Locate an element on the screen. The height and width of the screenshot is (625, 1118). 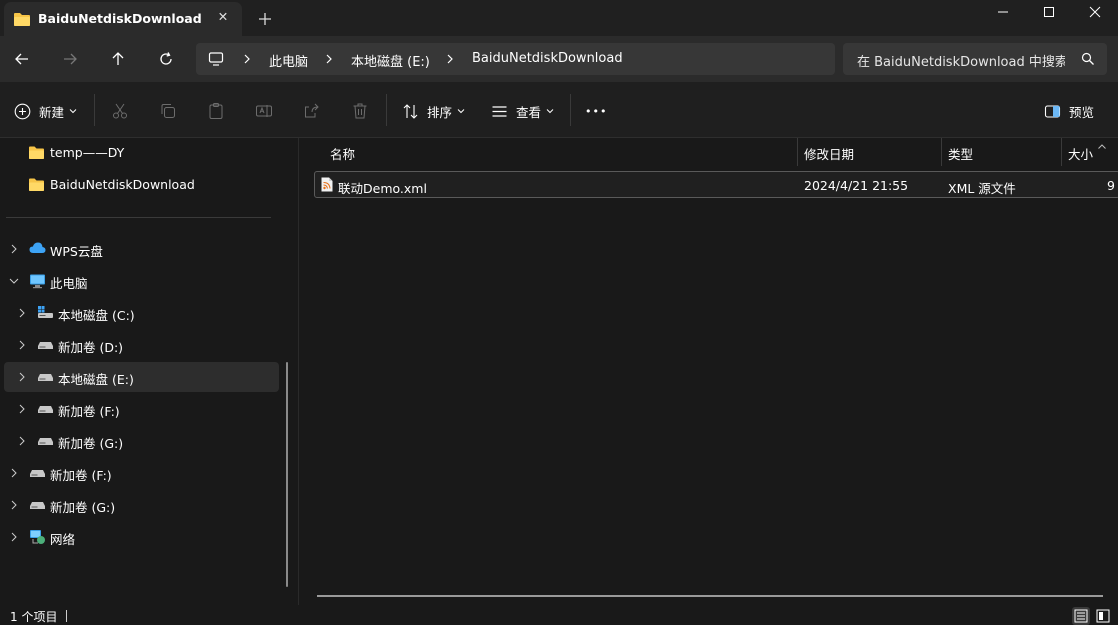
nav-label: 新加卷 (F:) is located at coordinates (89, 411).